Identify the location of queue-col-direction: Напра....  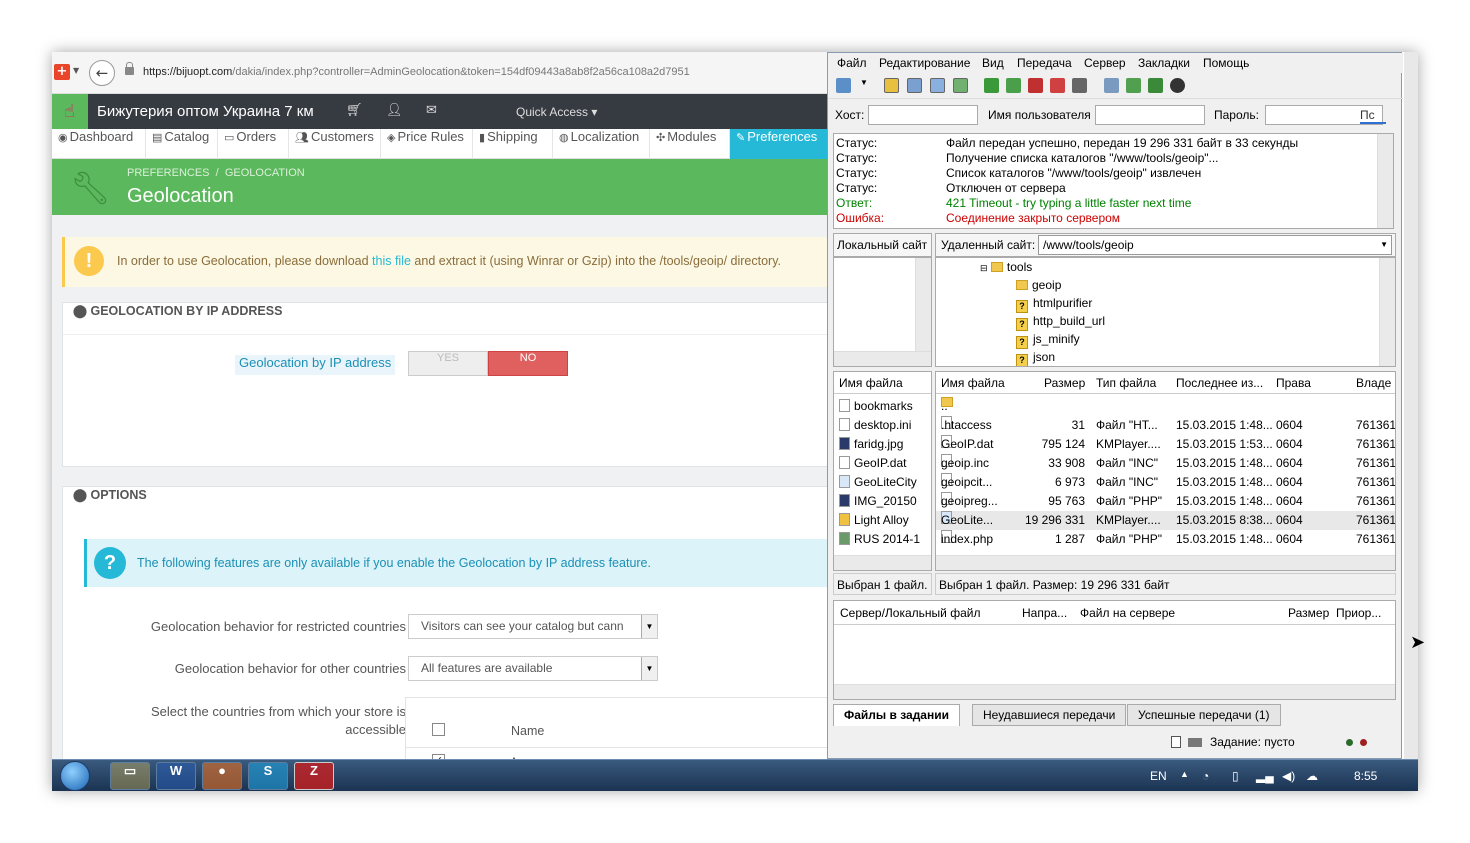
(1044, 613).